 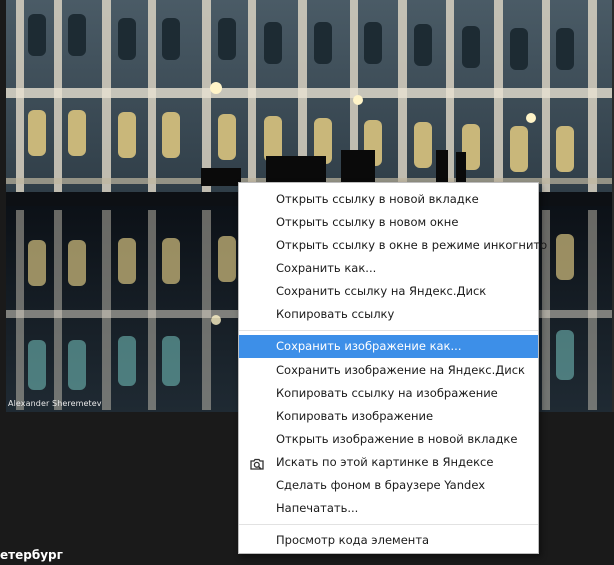 What do you see at coordinates (31, 555) in the screenshot?
I see `photo-caption: етербург` at bounding box center [31, 555].